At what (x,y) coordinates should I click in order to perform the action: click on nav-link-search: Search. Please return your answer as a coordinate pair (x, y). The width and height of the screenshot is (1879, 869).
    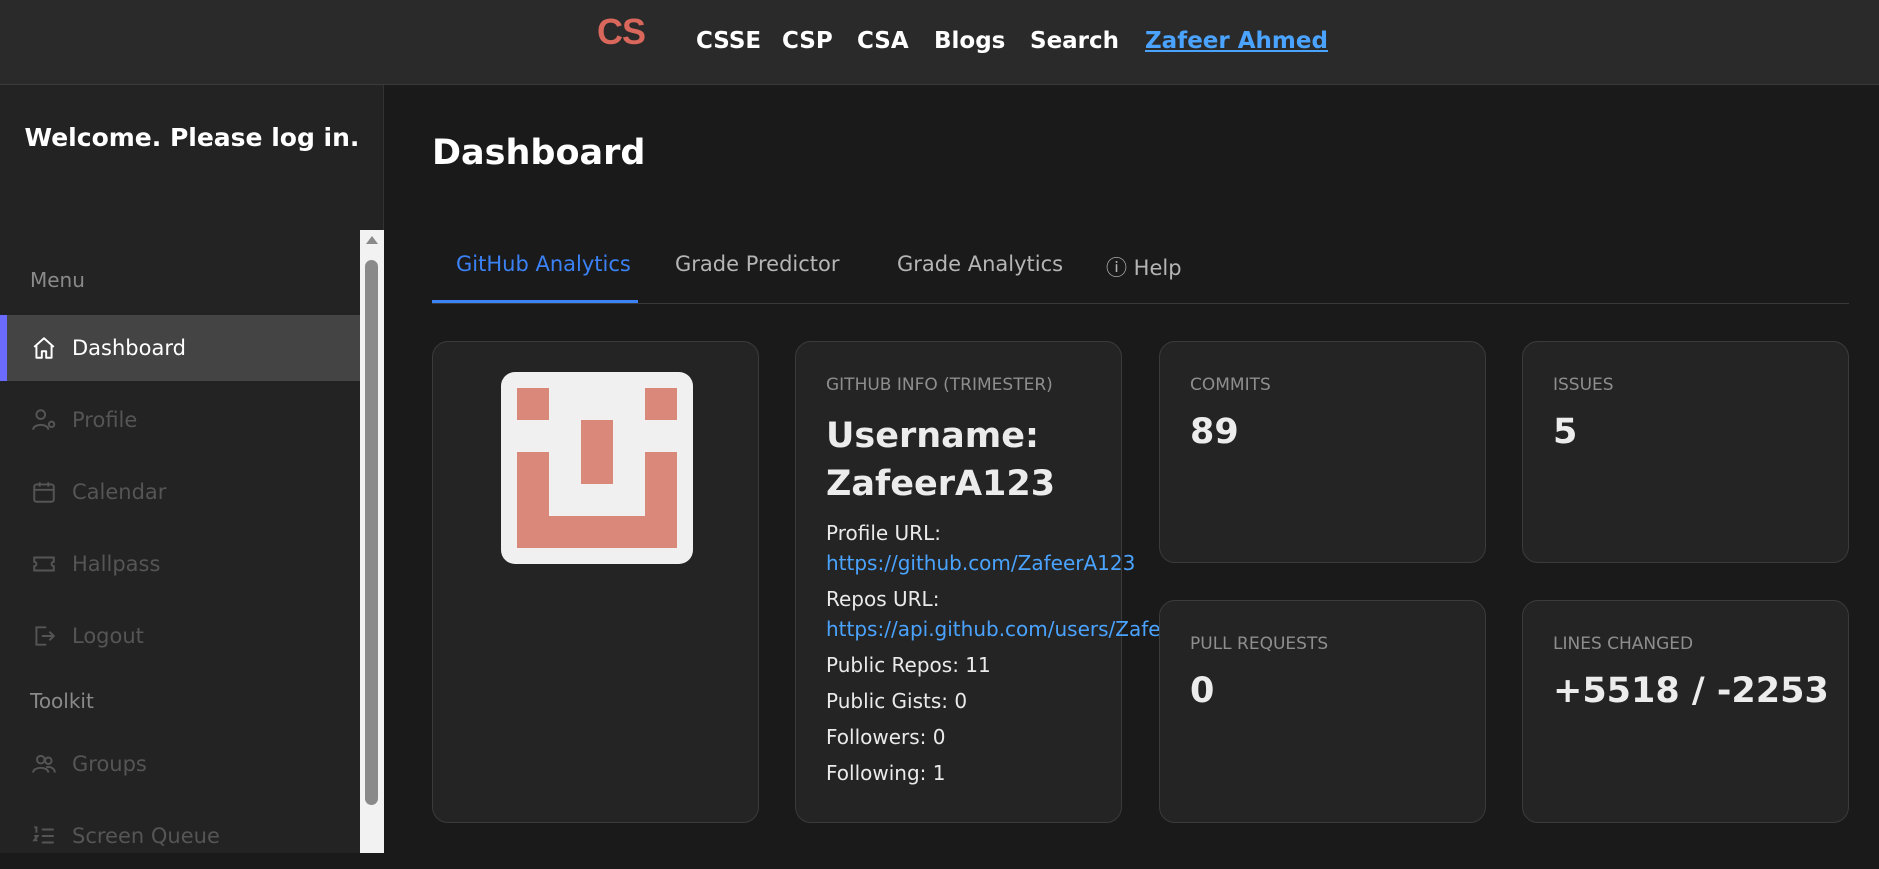
    Looking at the image, I should click on (1074, 41).